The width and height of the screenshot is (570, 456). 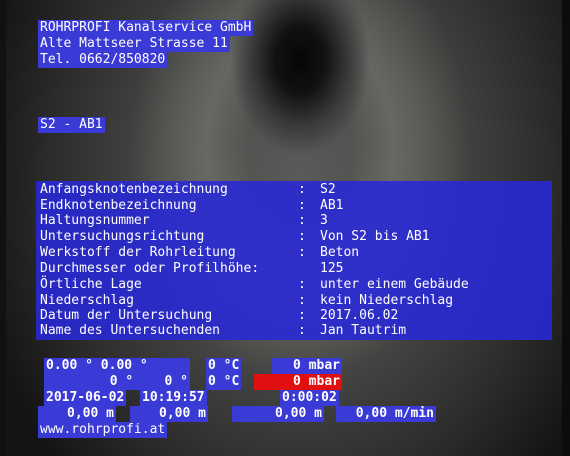 I want to click on info-value: Von S2 bis AB1, so click(x=375, y=236).